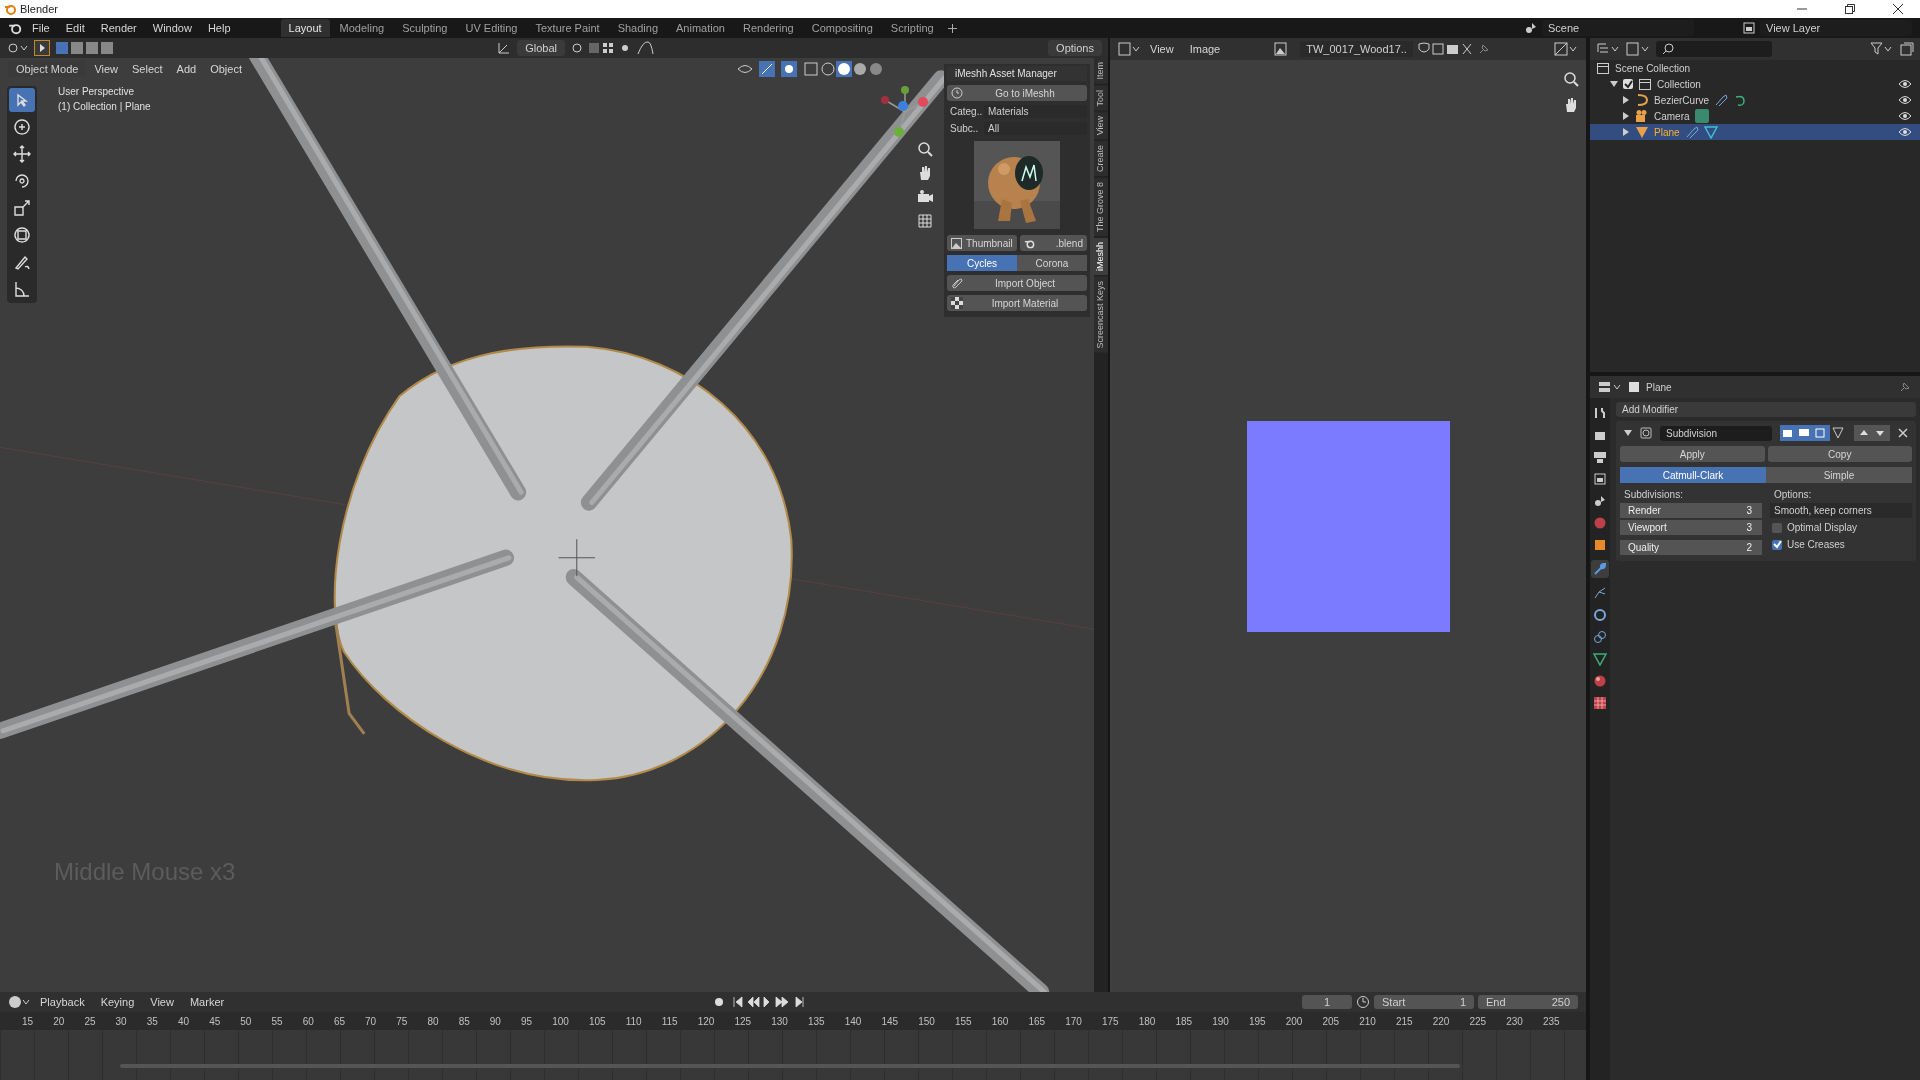 This screenshot has height=1080, width=1920. Describe the element at coordinates (207, 1002) in the screenshot. I see `menu-item: Marker` at that location.